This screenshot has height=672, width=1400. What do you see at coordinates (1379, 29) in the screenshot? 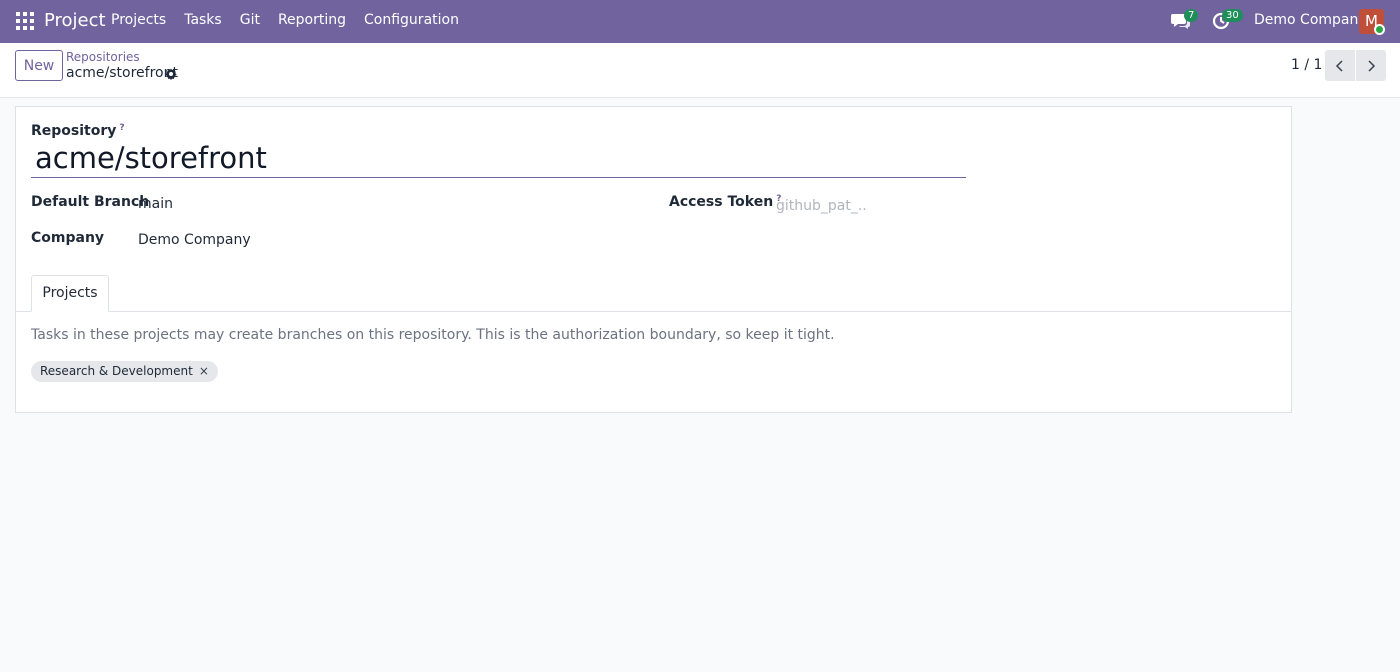
I see `online-status-dot` at bounding box center [1379, 29].